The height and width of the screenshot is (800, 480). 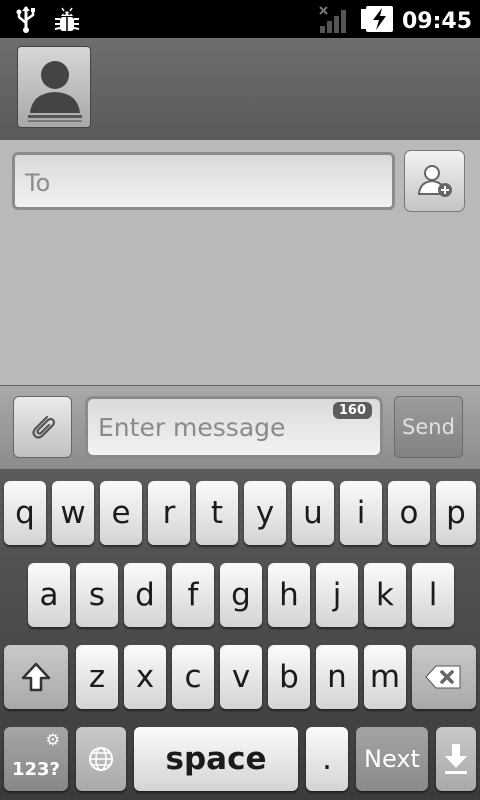 I want to click on hide-keyboard-icon, so click(x=456, y=759).